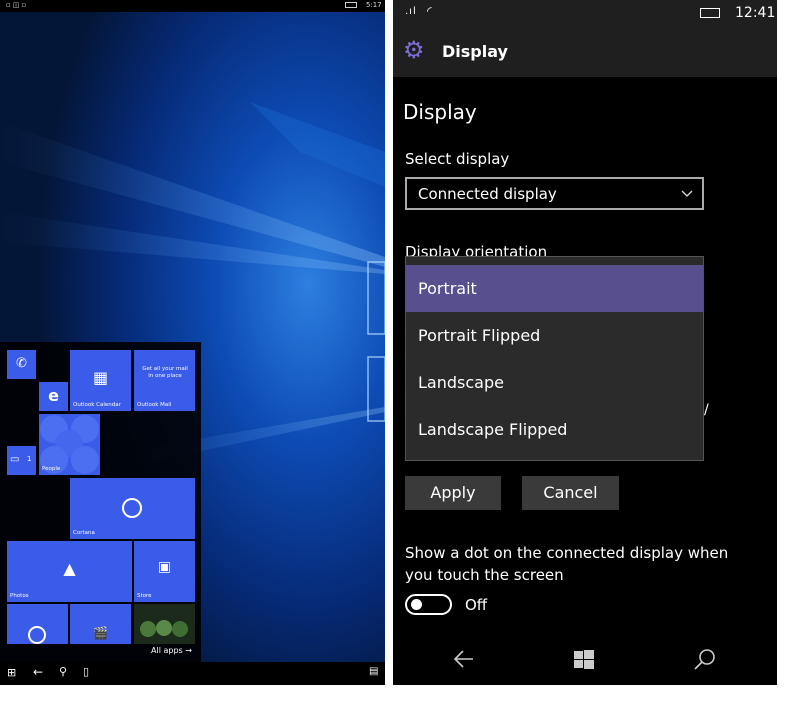  Describe the element at coordinates (416, 604) in the screenshot. I see `toggle-knob` at that location.